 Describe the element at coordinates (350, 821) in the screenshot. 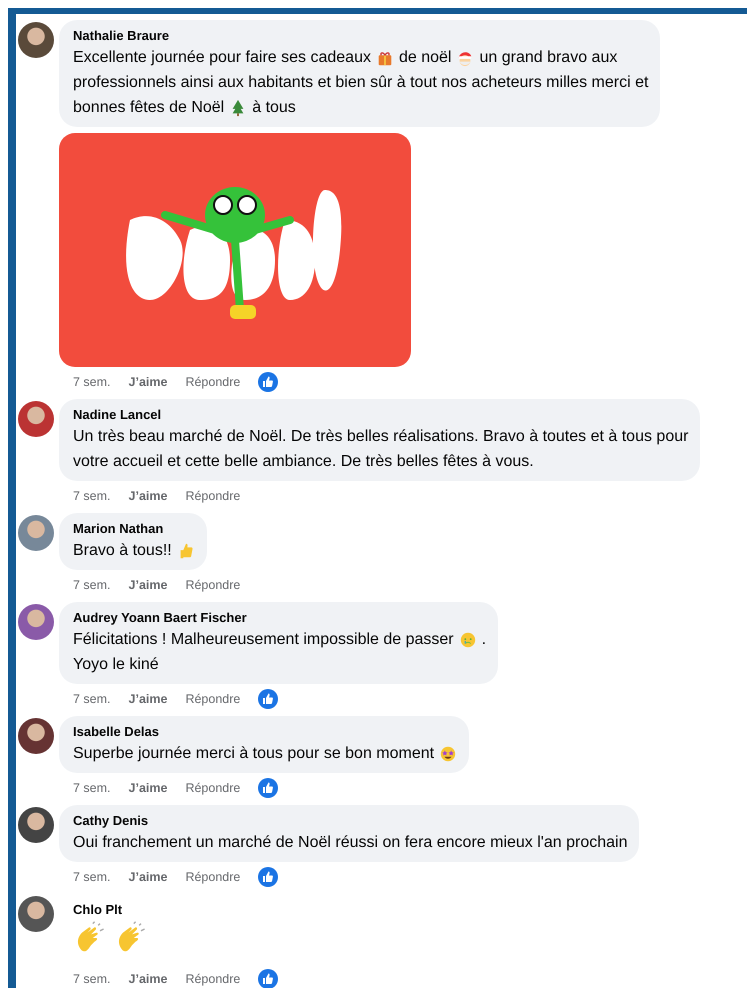

I see `author-name: Cathy Denis` at that location.